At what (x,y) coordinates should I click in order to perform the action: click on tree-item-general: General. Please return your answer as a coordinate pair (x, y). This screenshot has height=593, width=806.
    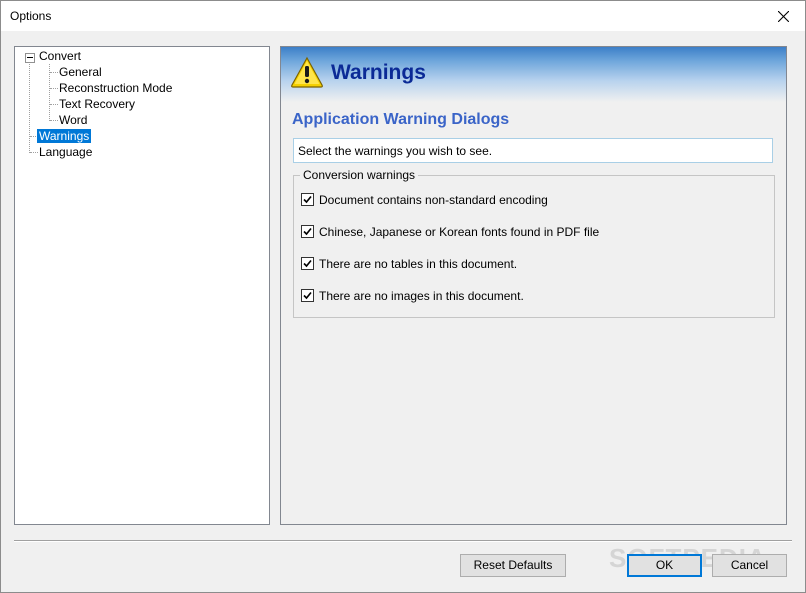
    Looking at the image, I should click on (80, 72).